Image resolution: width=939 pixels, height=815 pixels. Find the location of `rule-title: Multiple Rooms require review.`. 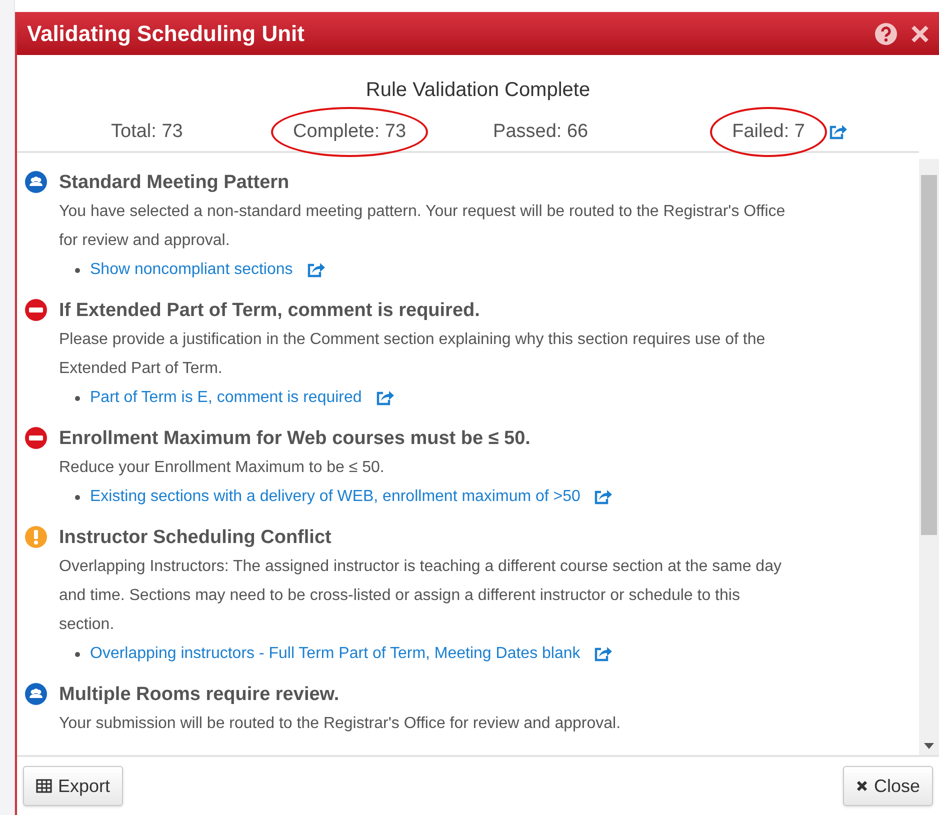

rule-title: Multiple Rooms require review. is located at coordinates (199, 695).